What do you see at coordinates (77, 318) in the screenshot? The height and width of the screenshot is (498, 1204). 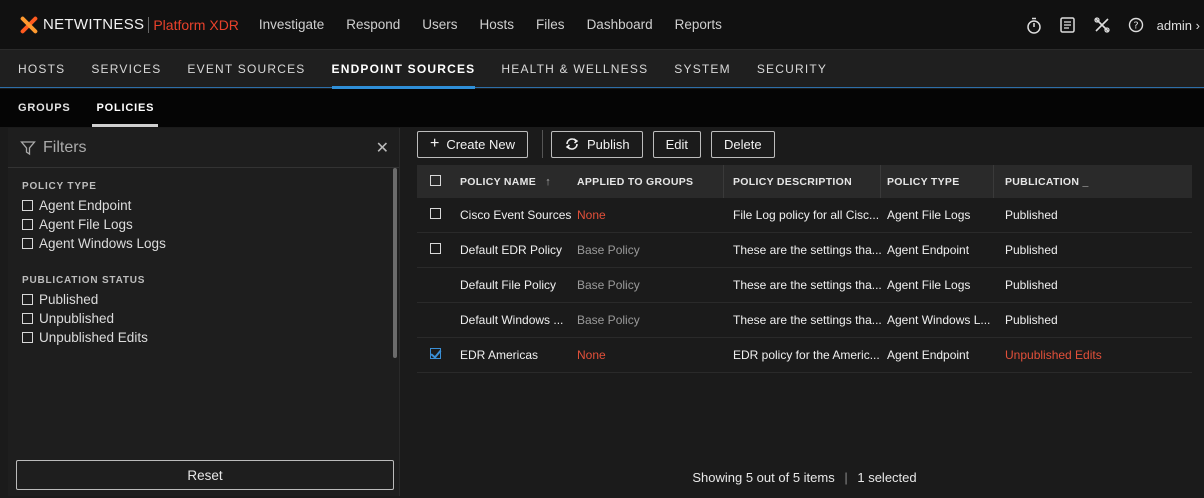 I see `filter-option-label: Unpublished` at bounding box center [77, 318].